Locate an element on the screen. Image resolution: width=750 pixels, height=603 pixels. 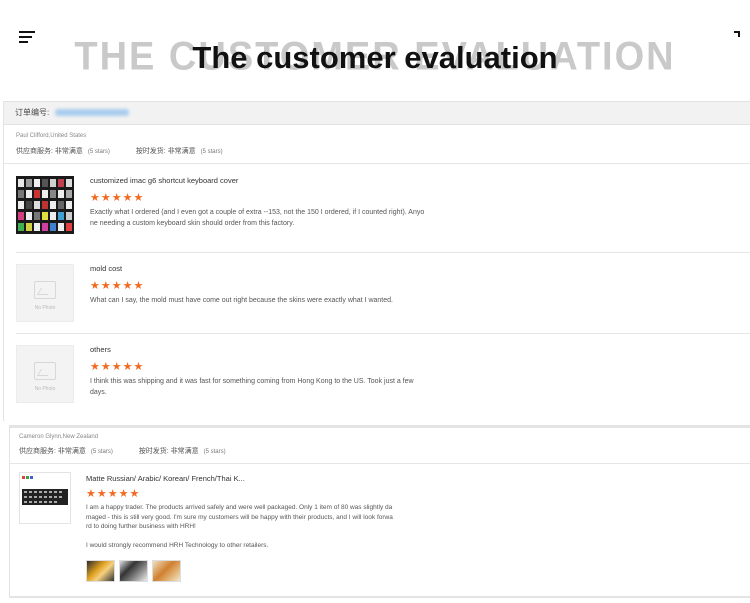
keyboard-stickers-image is located at coordinates (45, 490).